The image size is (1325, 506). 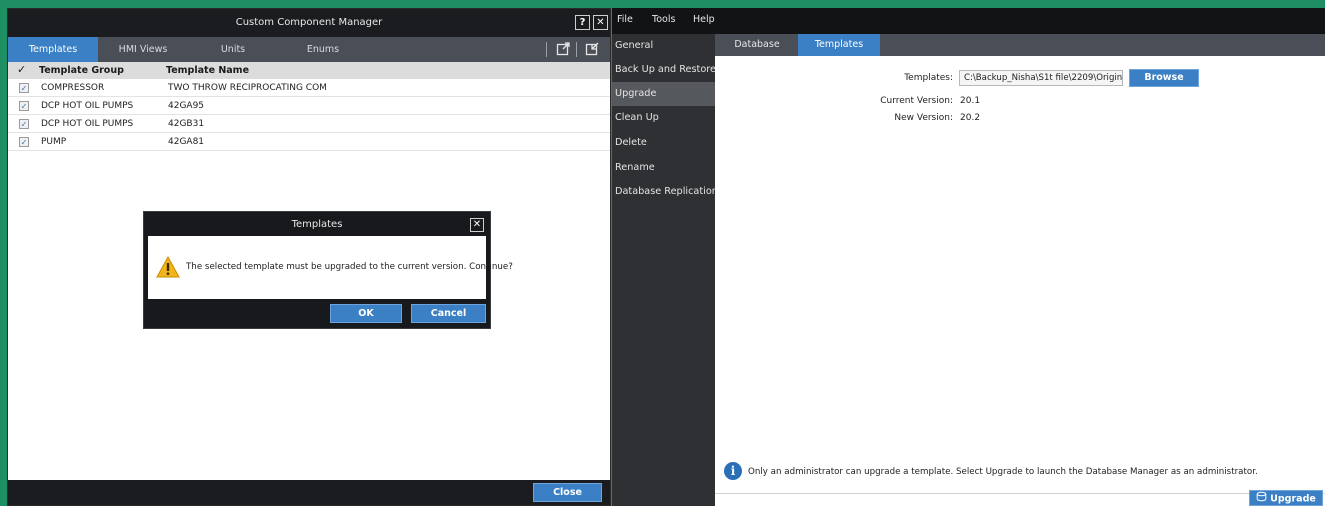 I want to click on cell-template-name: 42GA95, so click(x=186, y=106).